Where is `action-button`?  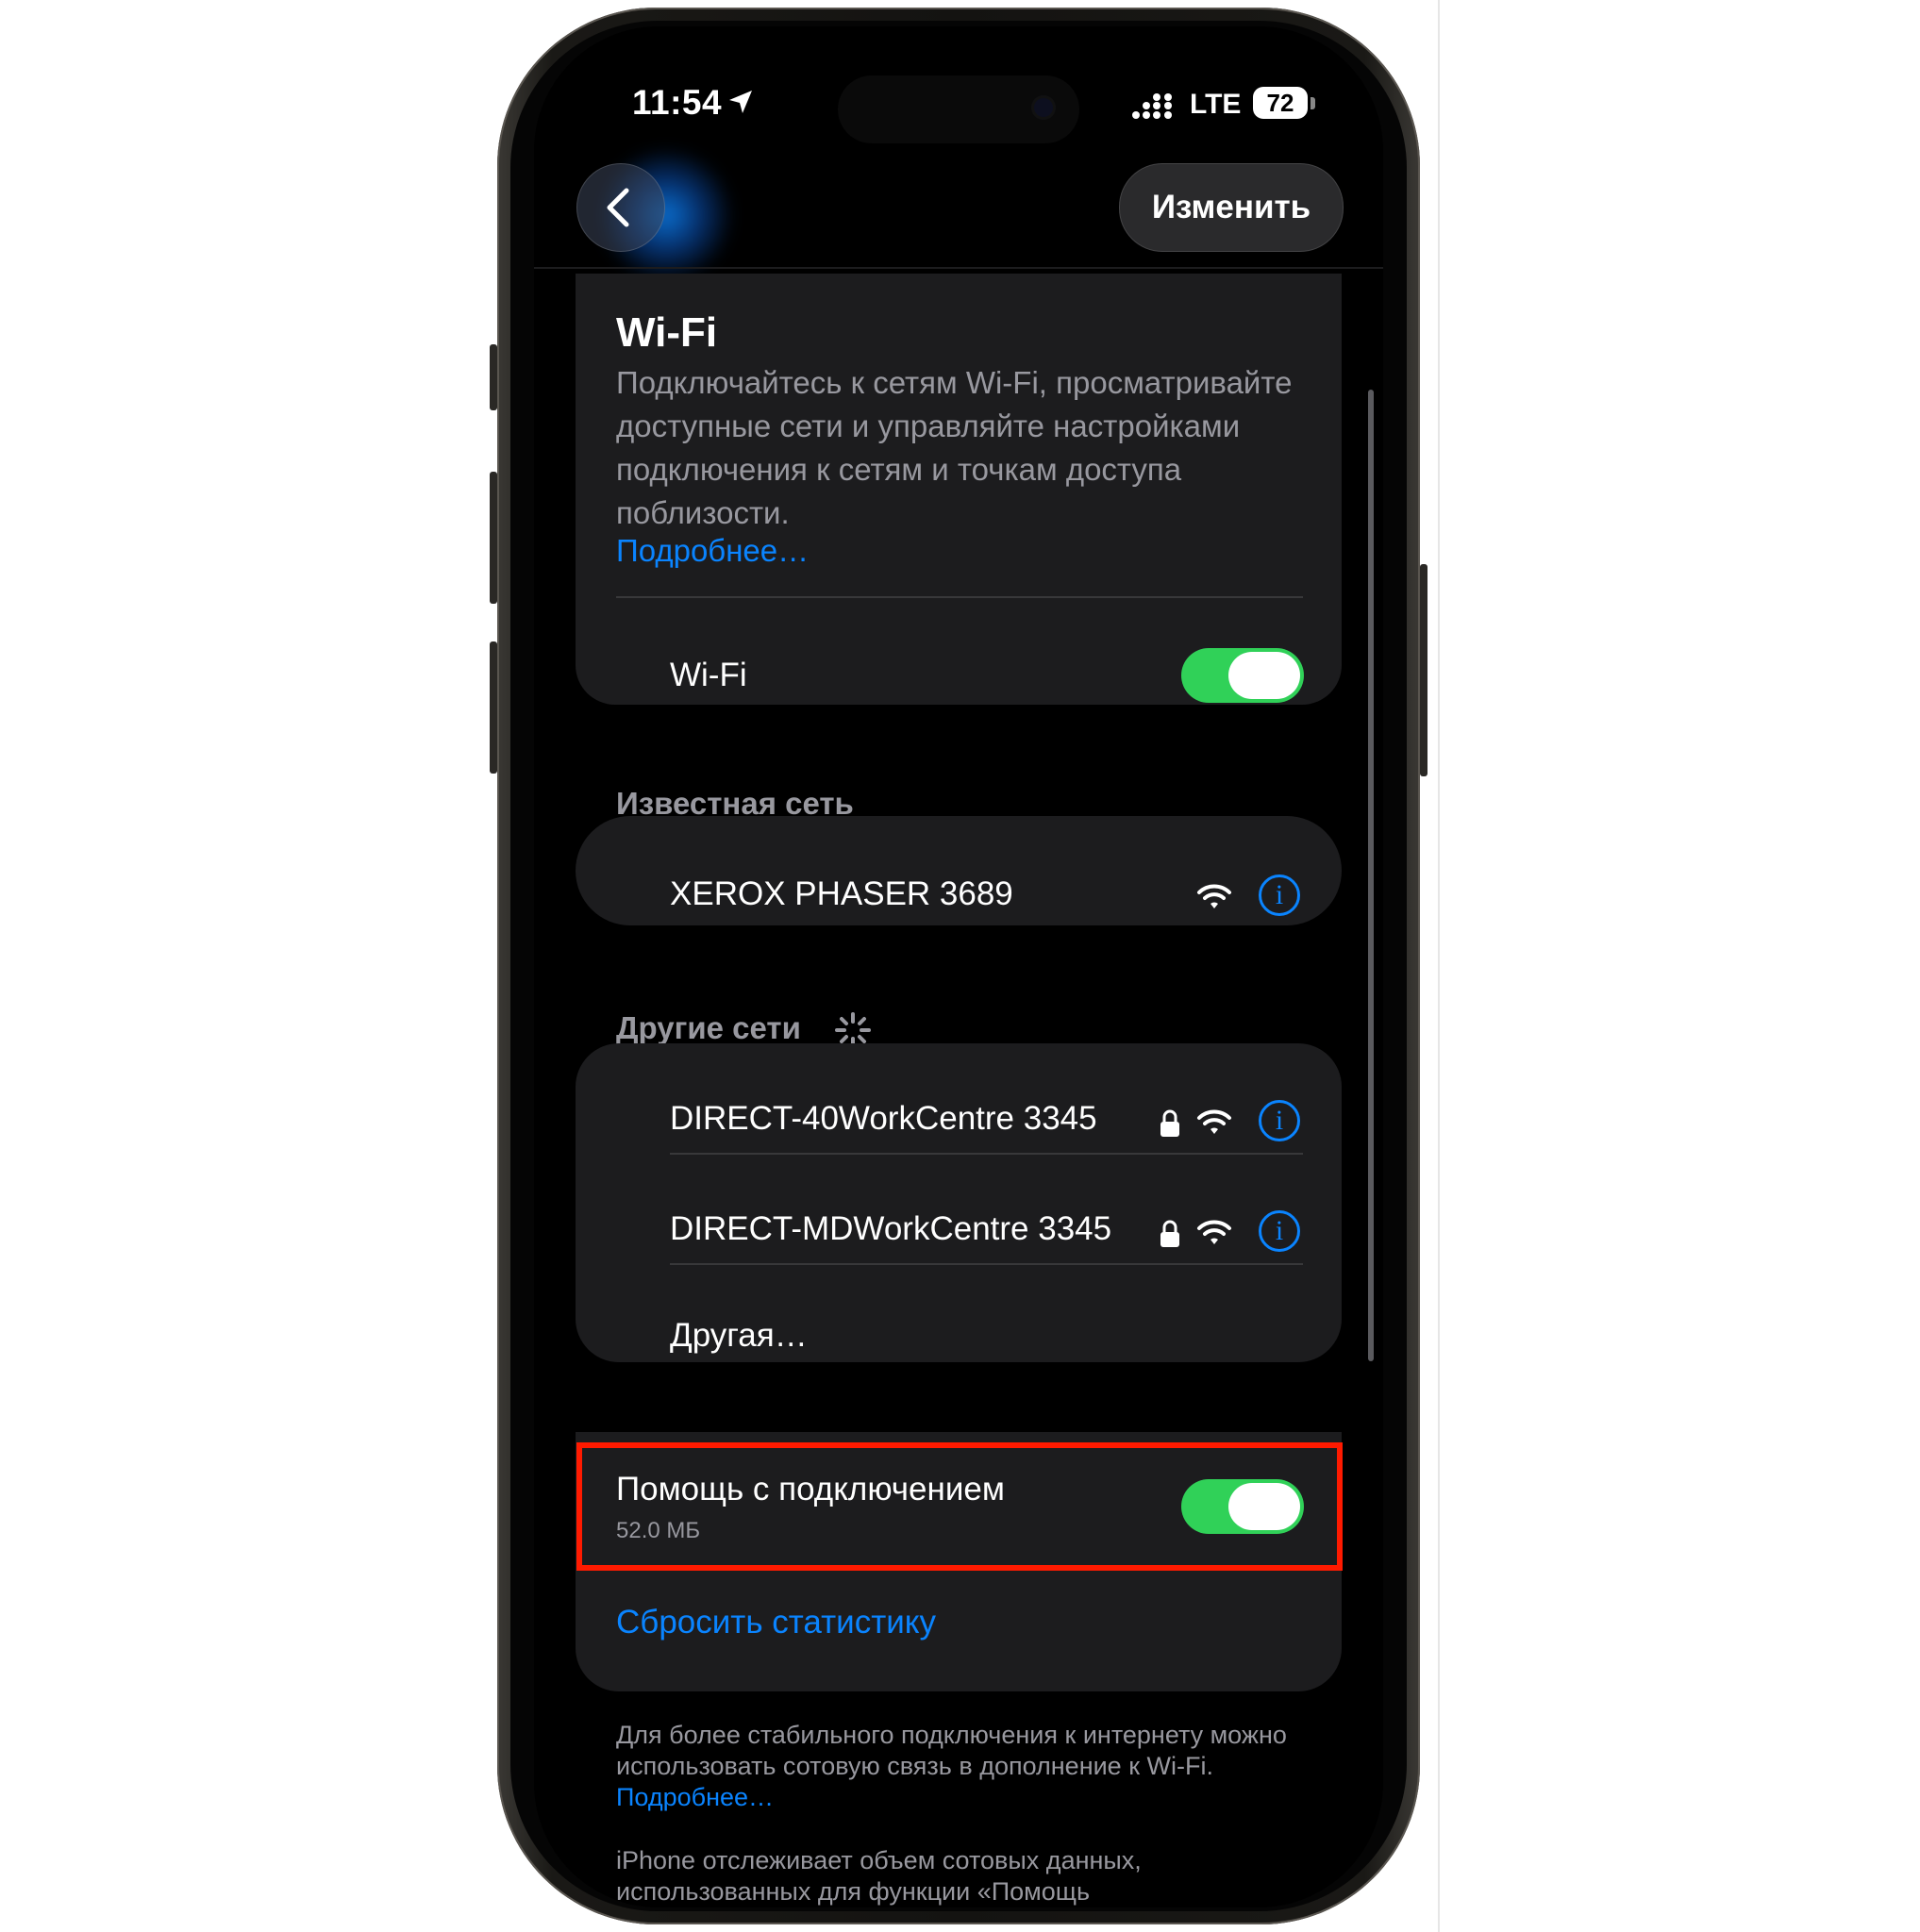
action-button is located at coordinates (493, 377).